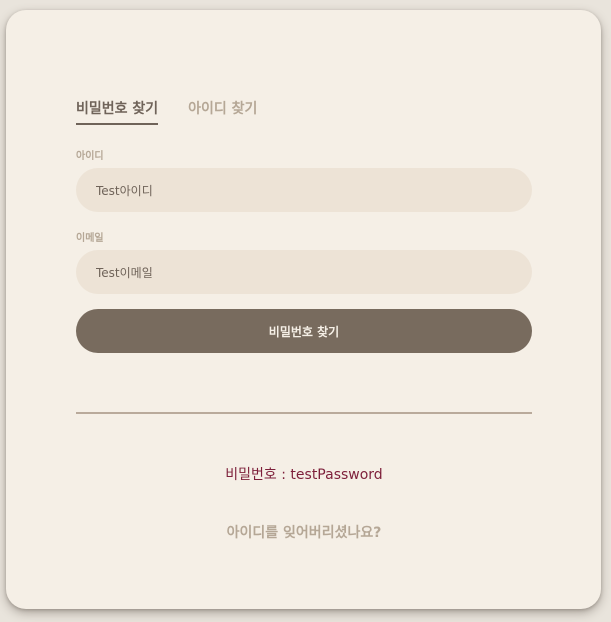  Describe the element at coordinates (166, 111) in the screenshot. I see `tab-bar: 비밀번호 찾기 아이디 찾기` at that location.